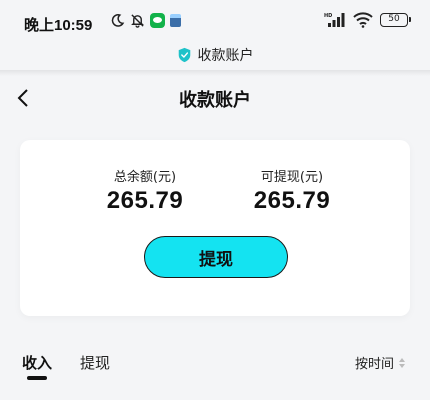 Image resolution: width=430 pixels, height=400 pixels. Describe the element at coordinates (118, 20) in the screenshot. I see `moon-icon` at that location.